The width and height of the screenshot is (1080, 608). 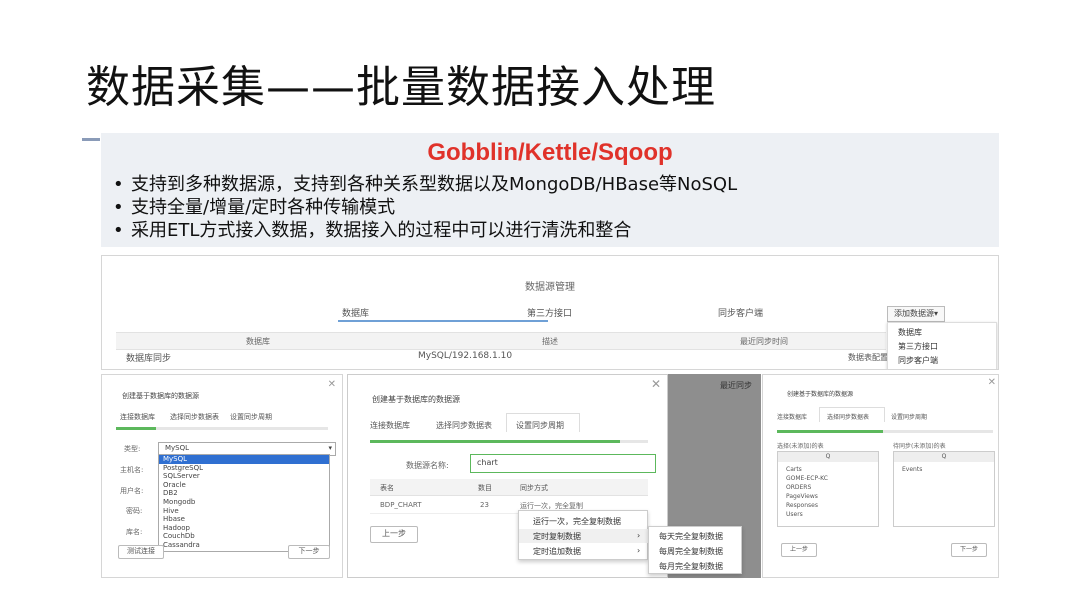 What do you see at coordinates (691, 551) in the screenshot?
I see `menu-item-weekly: 每周完全复制数据` at bounding box center [691, 551].